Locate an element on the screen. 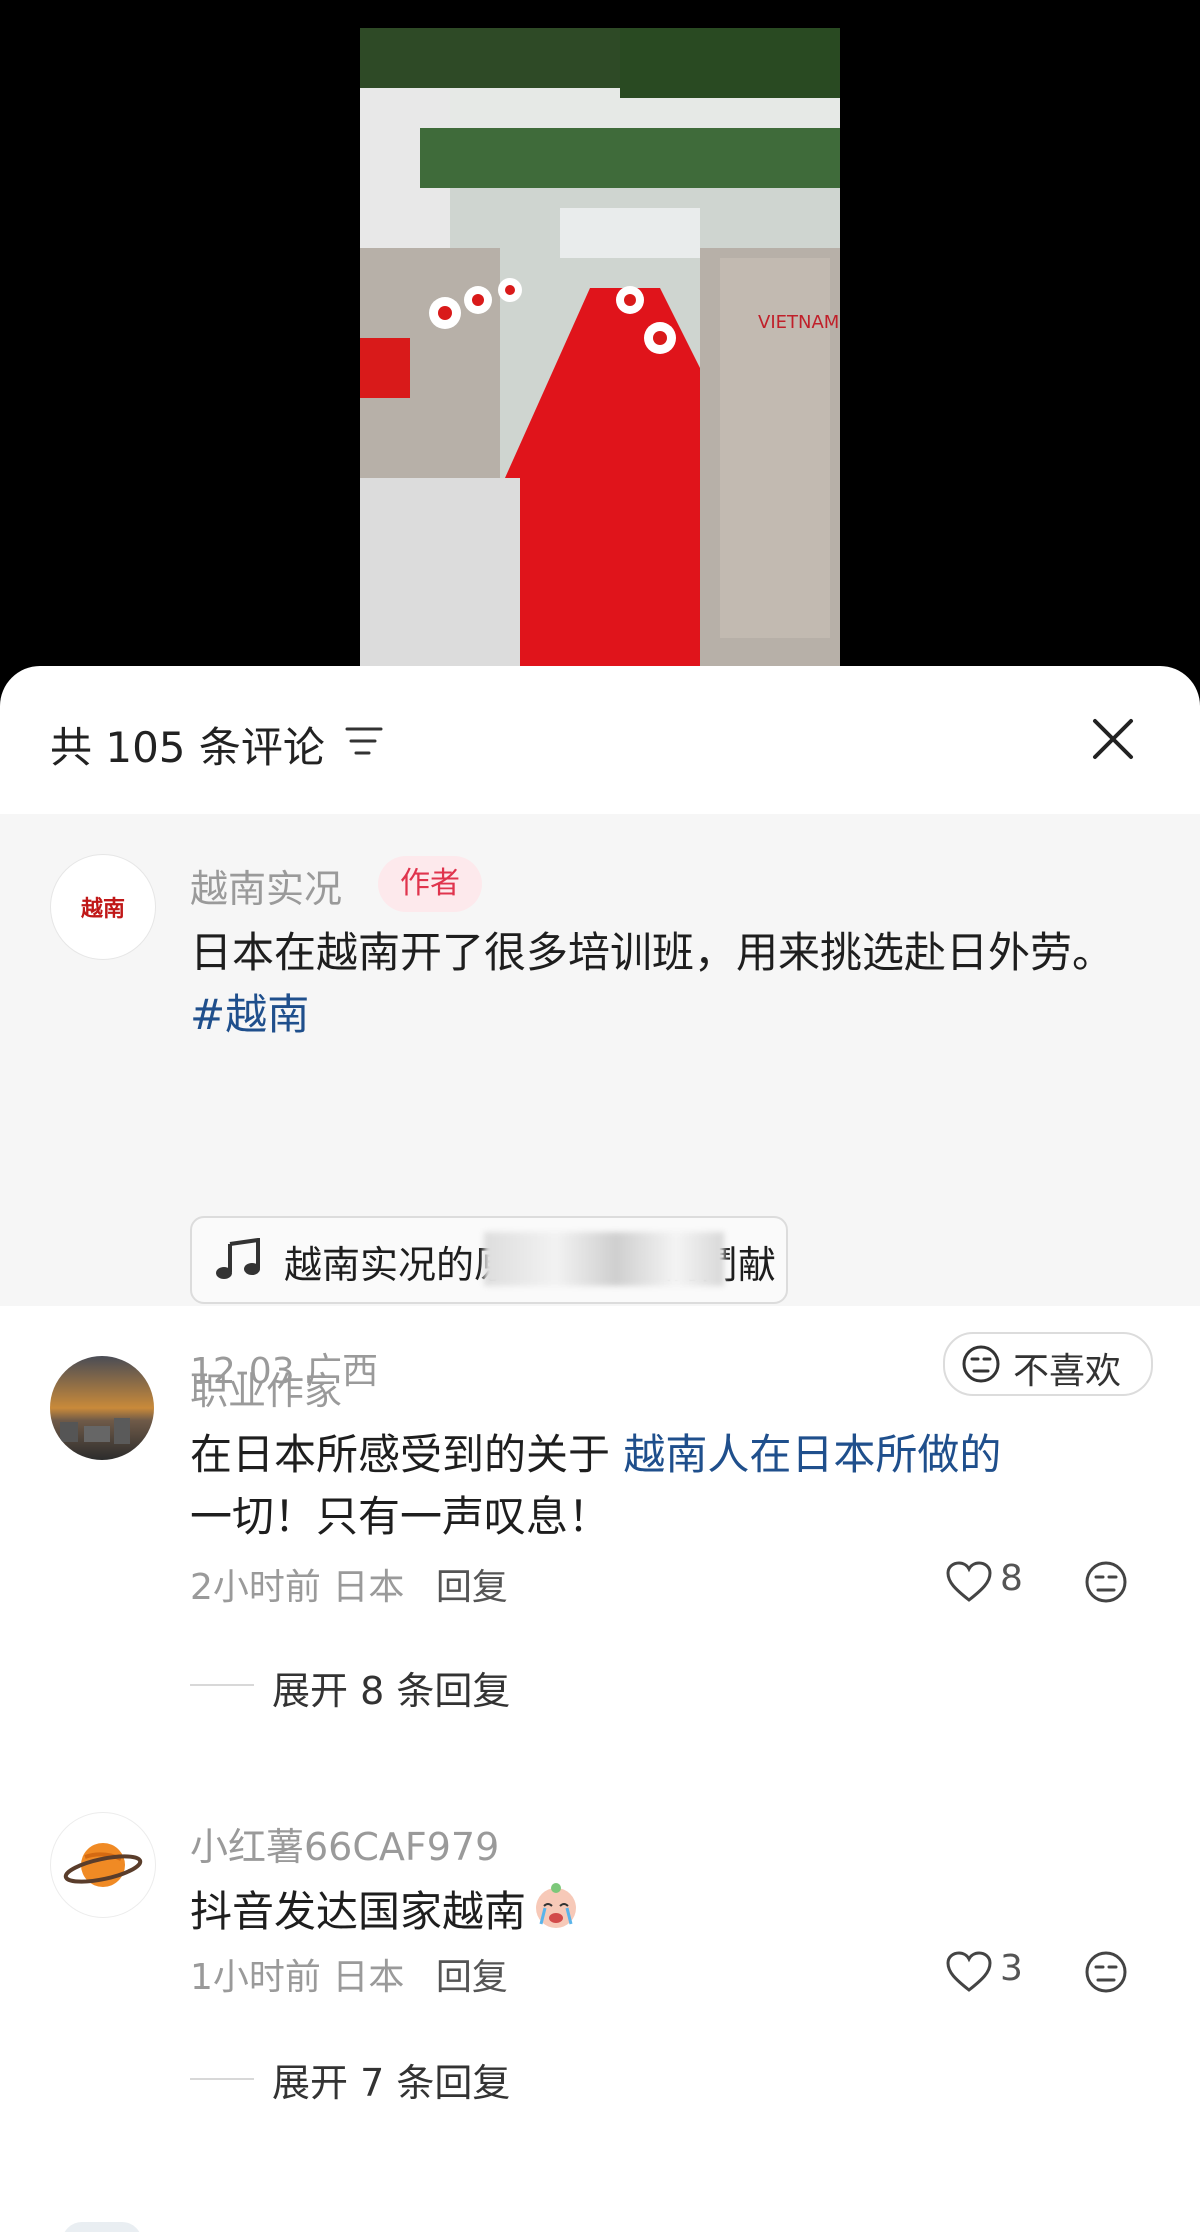 The height and width of the screenshot is (2232, 1200). author-comment-body: 日本在越南开了很多培训班，用来挑选赴日外劳。 is located at coordinates (652, 952).